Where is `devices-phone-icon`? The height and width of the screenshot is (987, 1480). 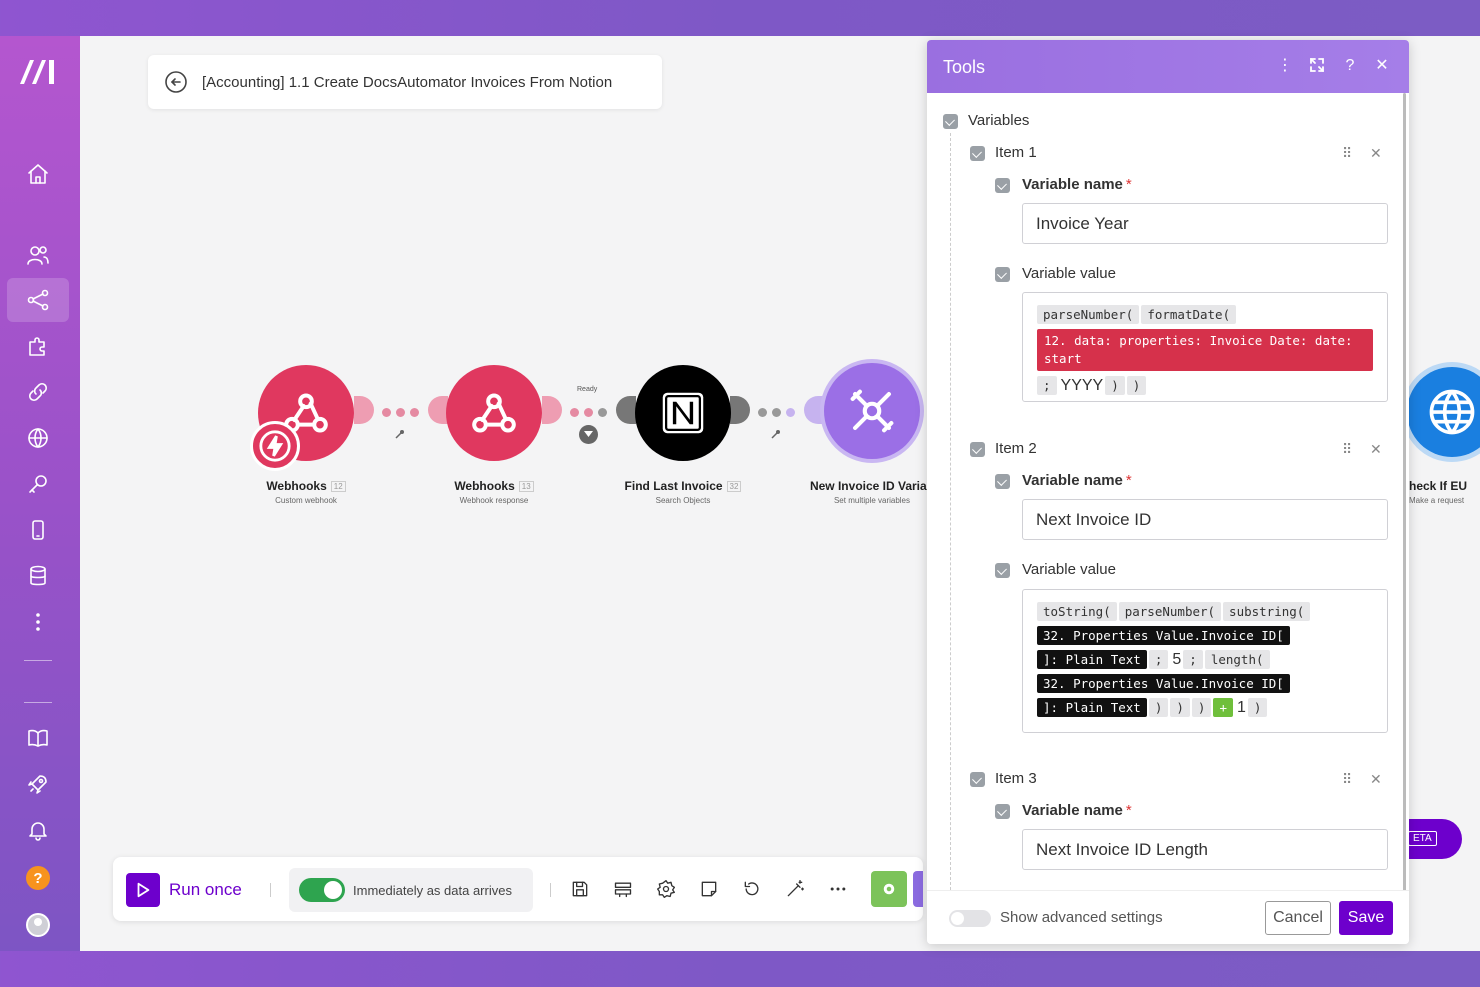
devices-phone-icon is located at coordinates (38, 530).